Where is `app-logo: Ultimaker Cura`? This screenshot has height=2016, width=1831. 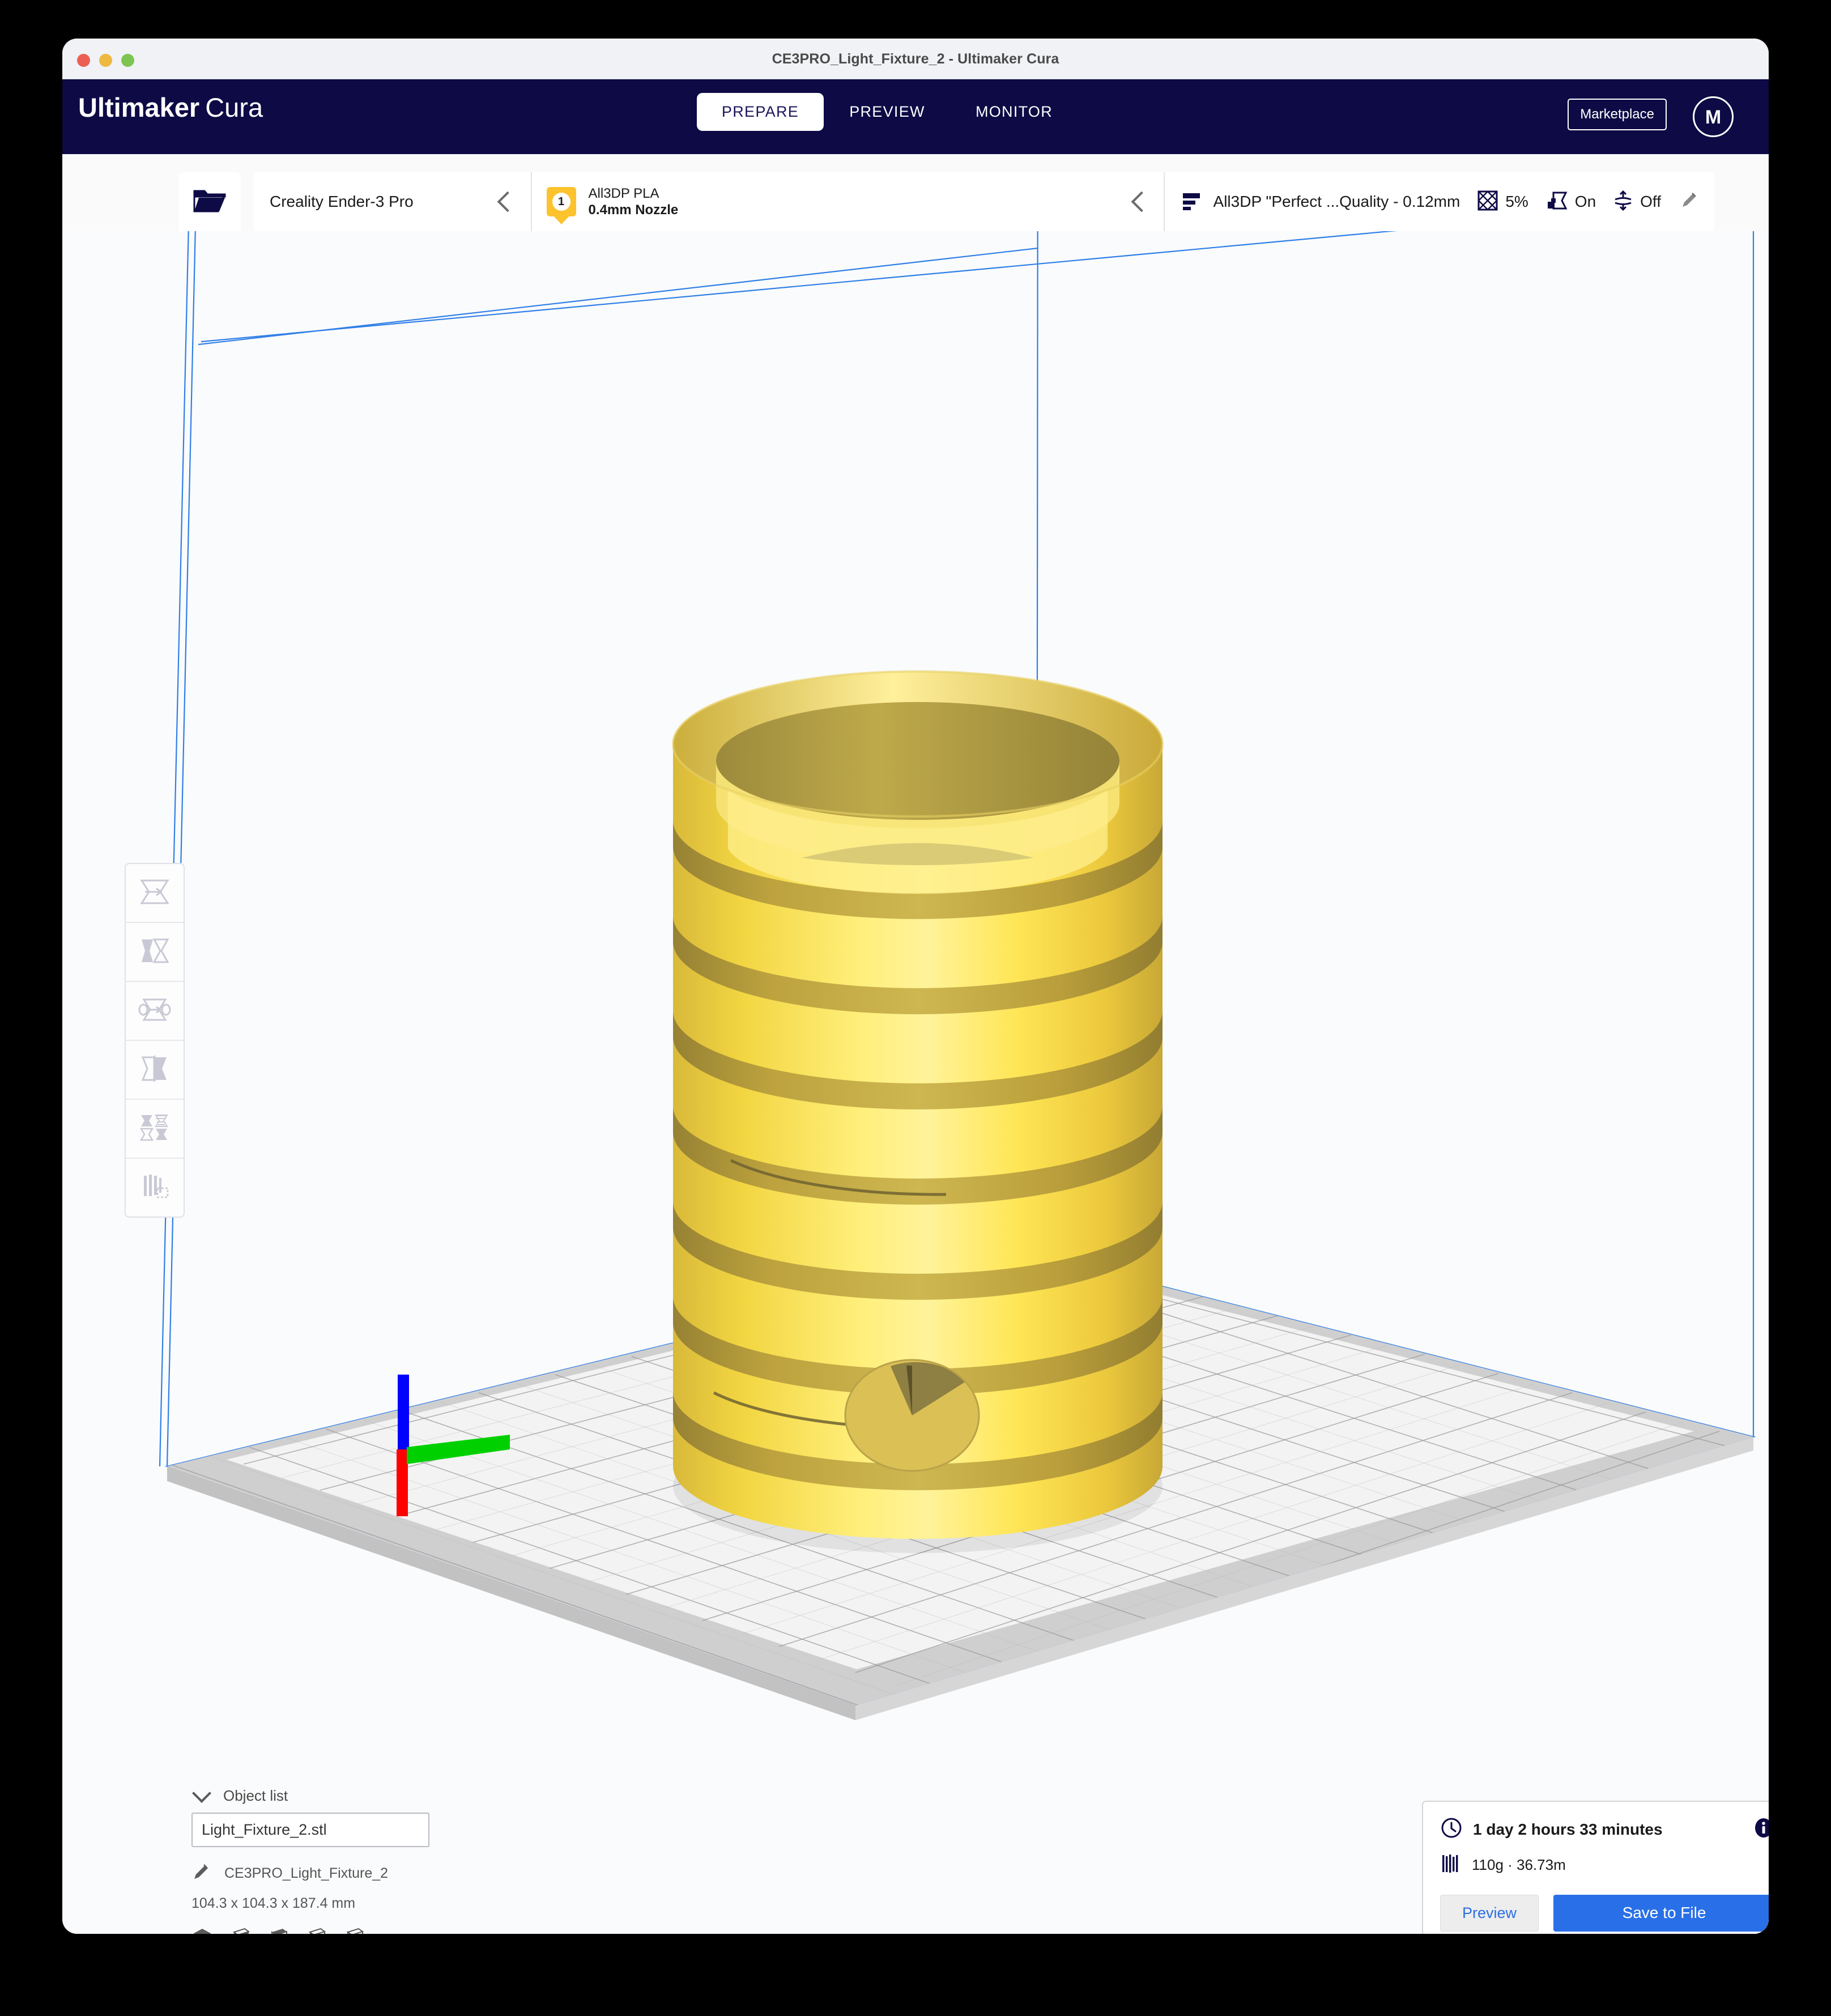
app-logo: Ultimaker Cura is located at coordinates (170, 108).